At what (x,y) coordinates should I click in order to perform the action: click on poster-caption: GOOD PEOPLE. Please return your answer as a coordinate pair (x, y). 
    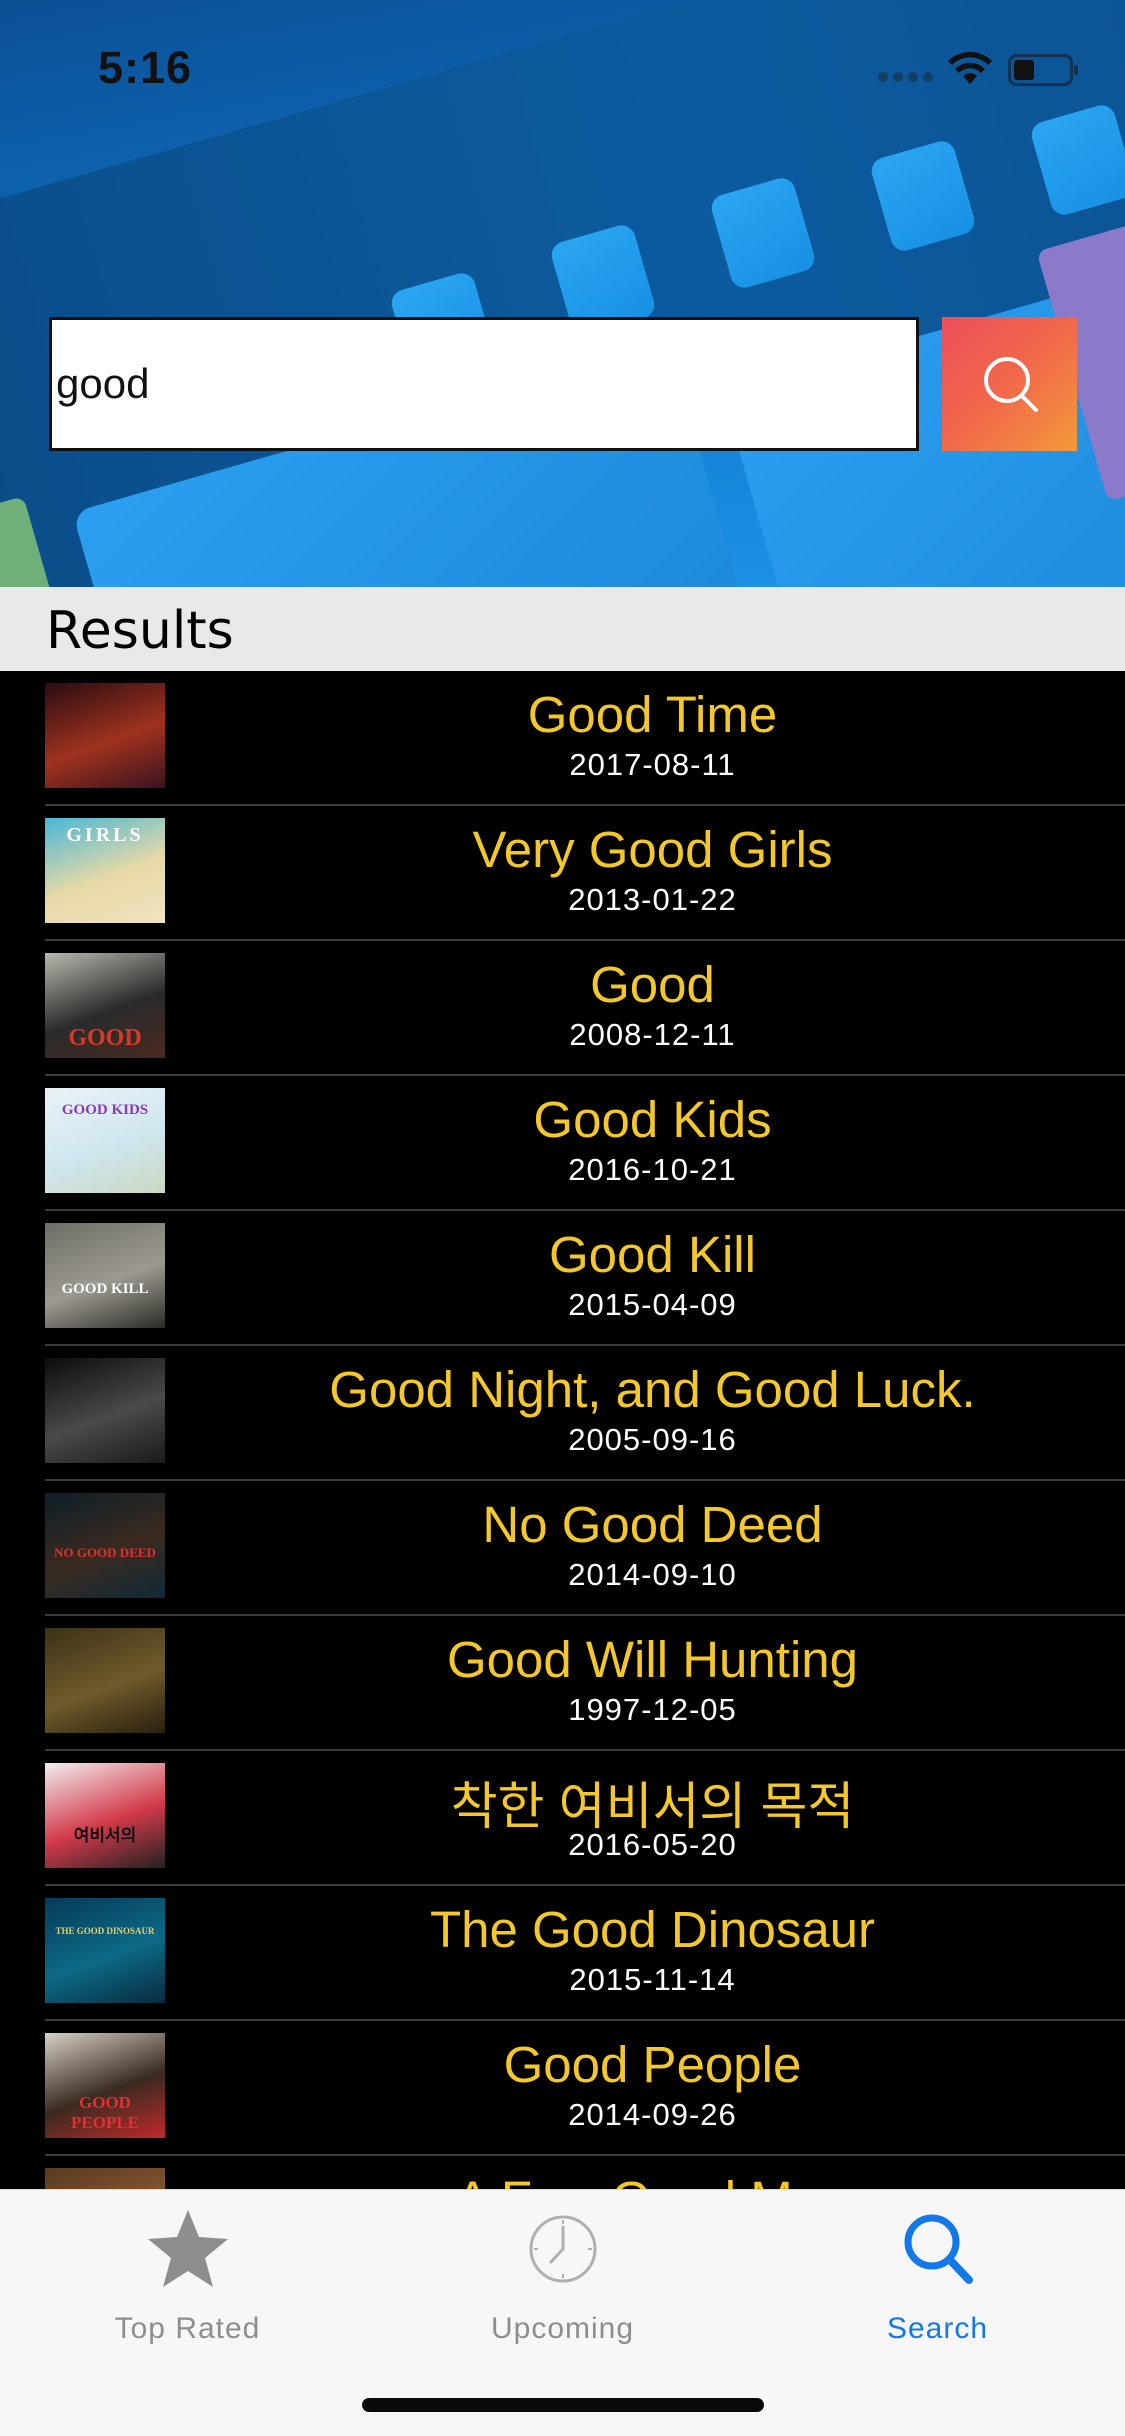
    Looking at the image, I should click on (104, 2112).